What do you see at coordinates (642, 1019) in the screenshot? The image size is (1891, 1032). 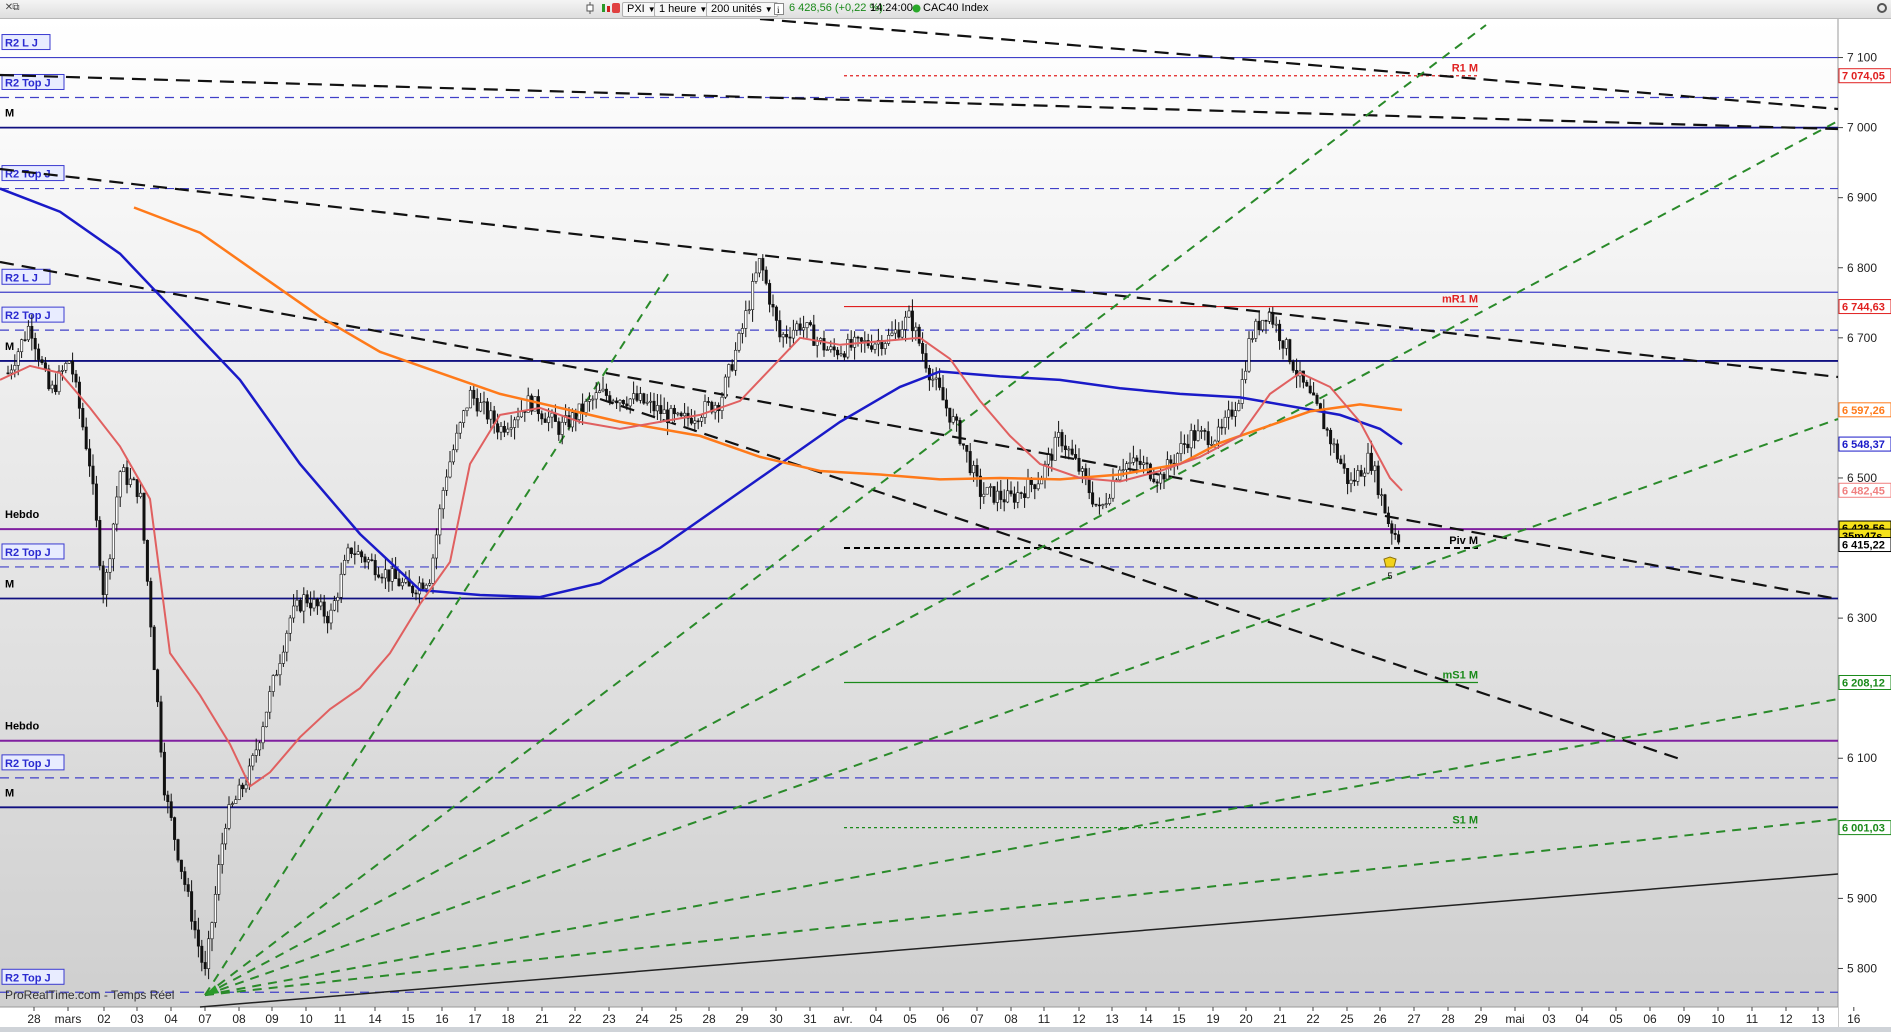 I see `x-tick-label: 24` at bounding box center [642, 1019].